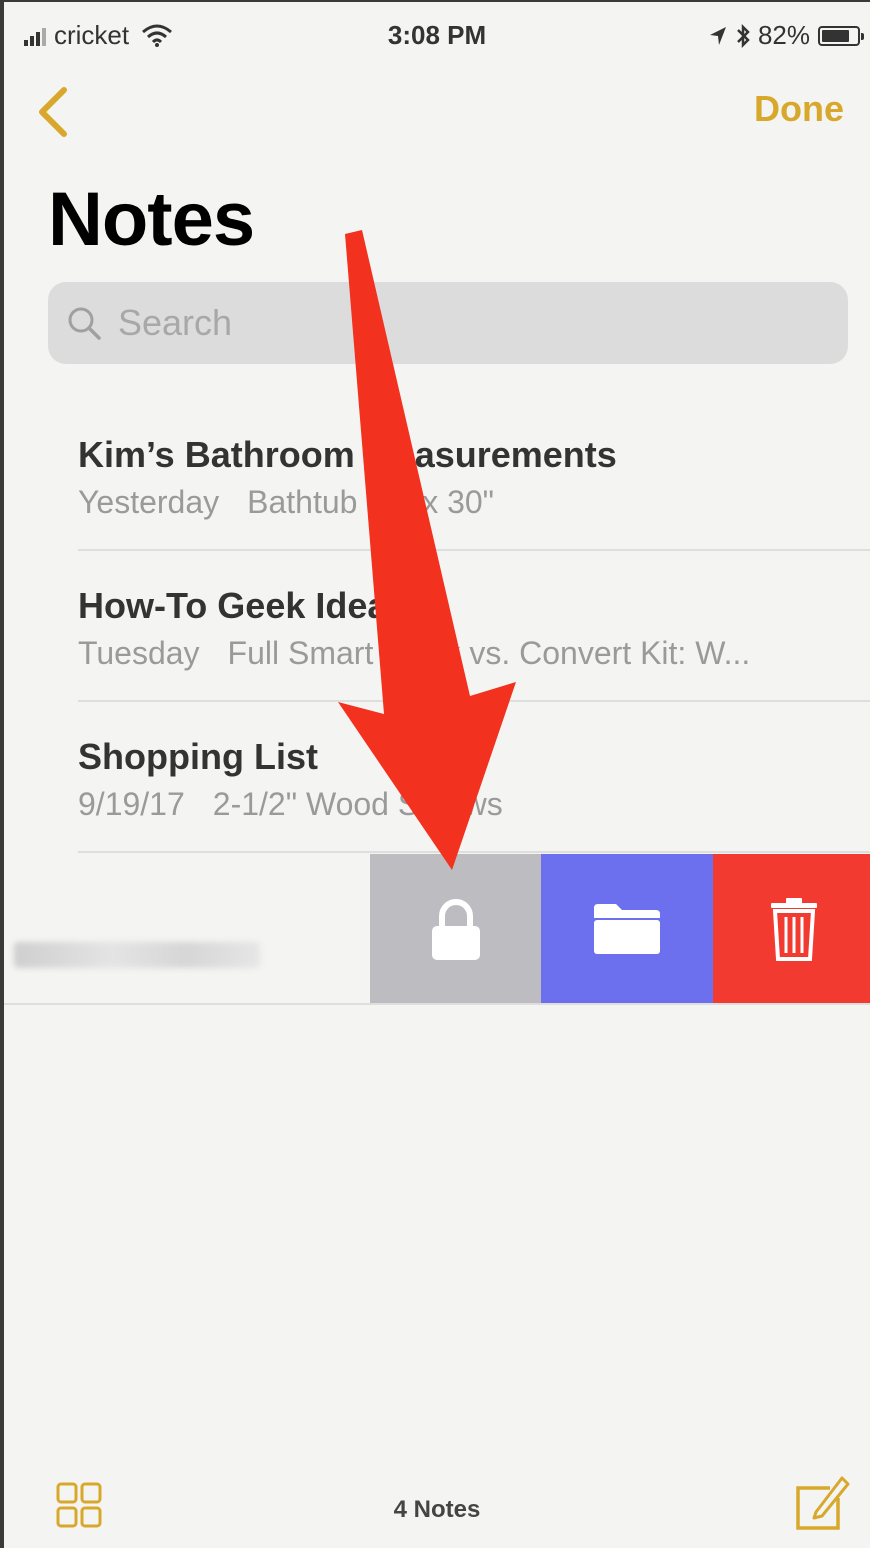 This screenshot has width=870, height=1548. I want to click on note-preview: Bathtub 60" x 30", so click(371, 502).